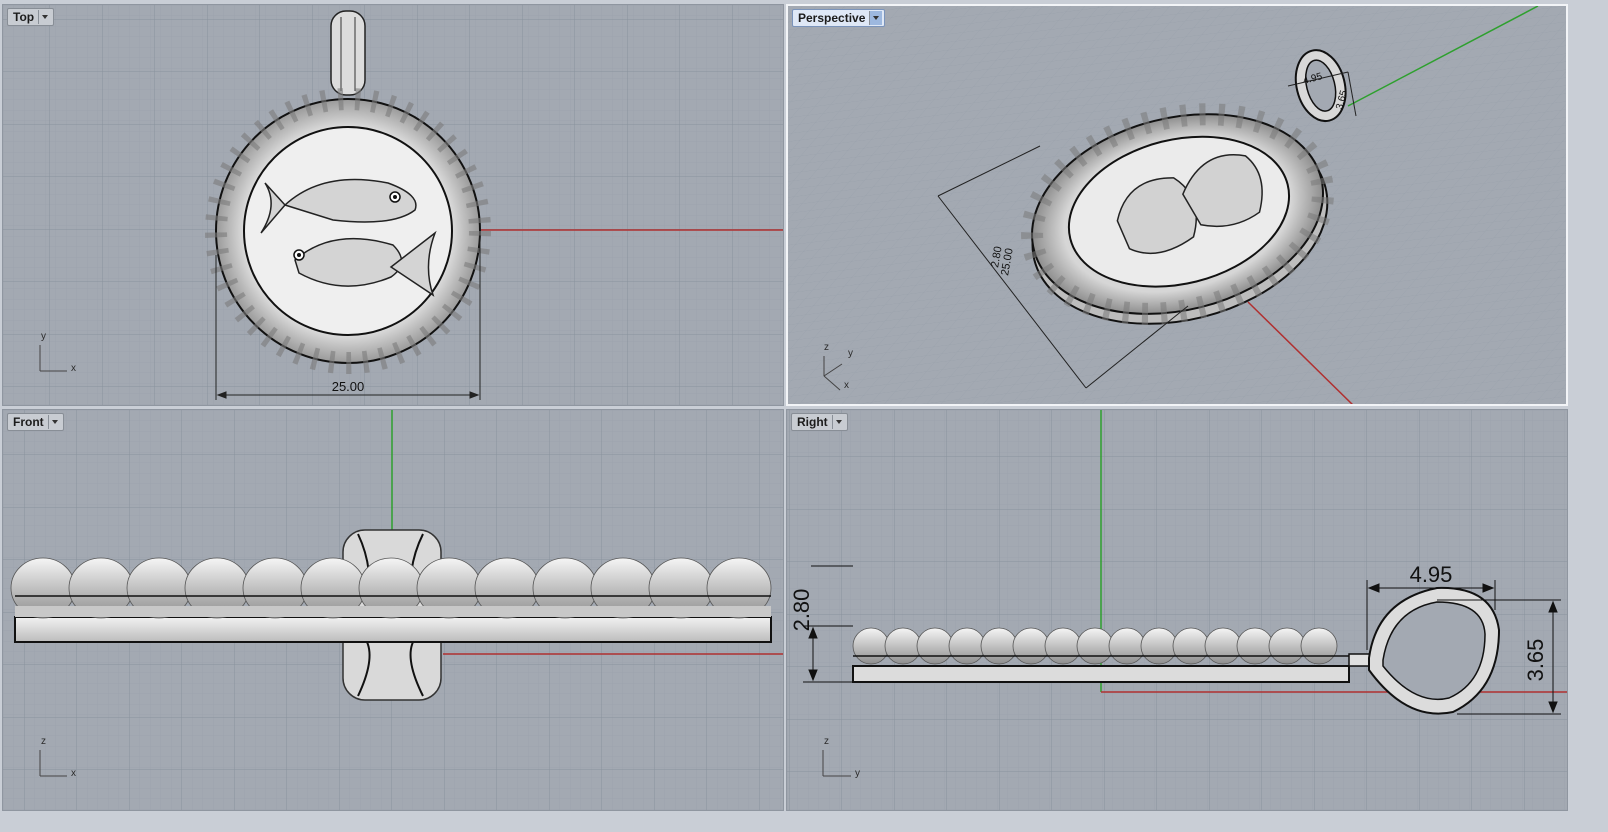 The image size is (1608, 832). I want to click on dimension-label: 3.65, so click(1535, 660).